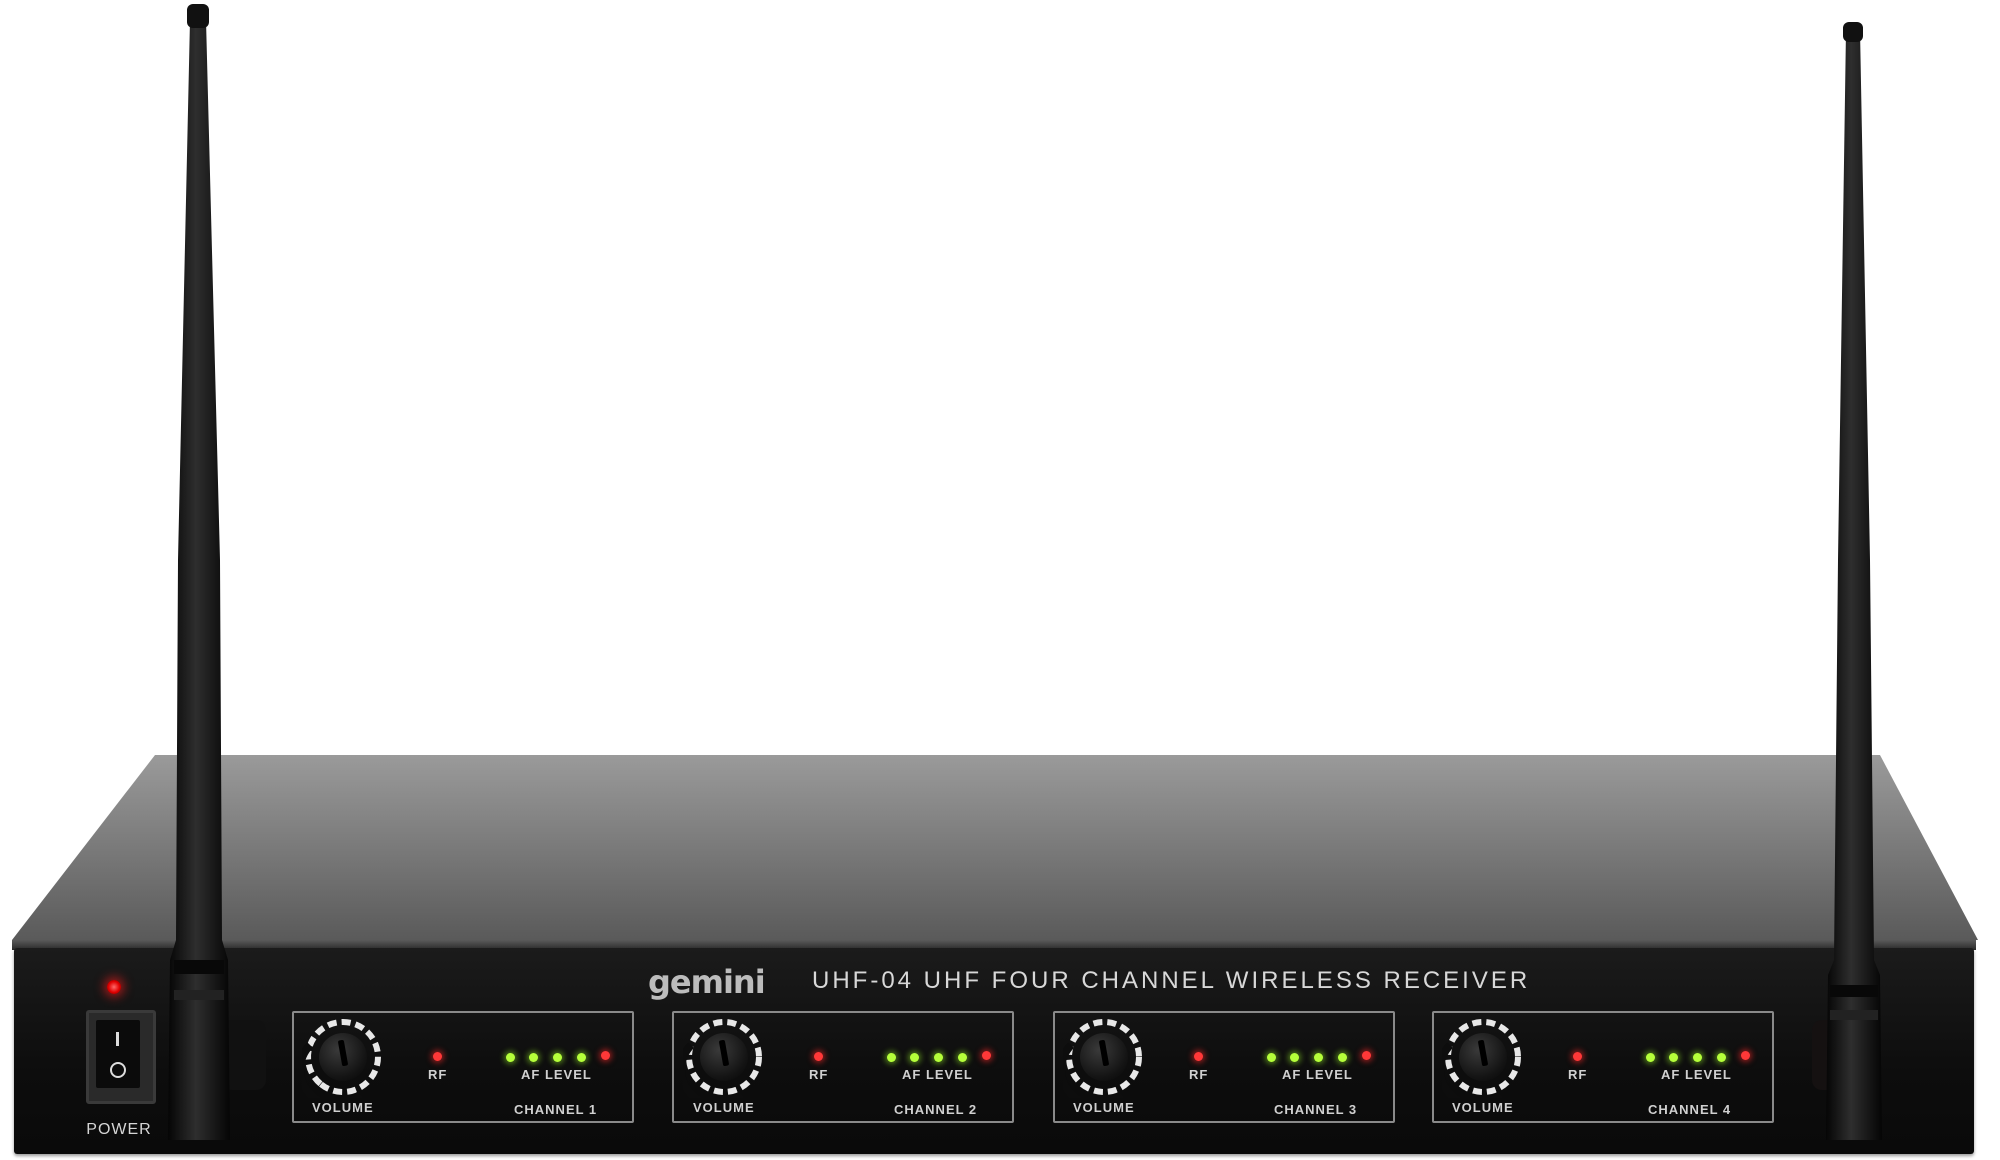  What do you see at coordinates (118, 1054) in the screenshot?
I see `power-rocker-icon` at bounding box center [118, 1054].